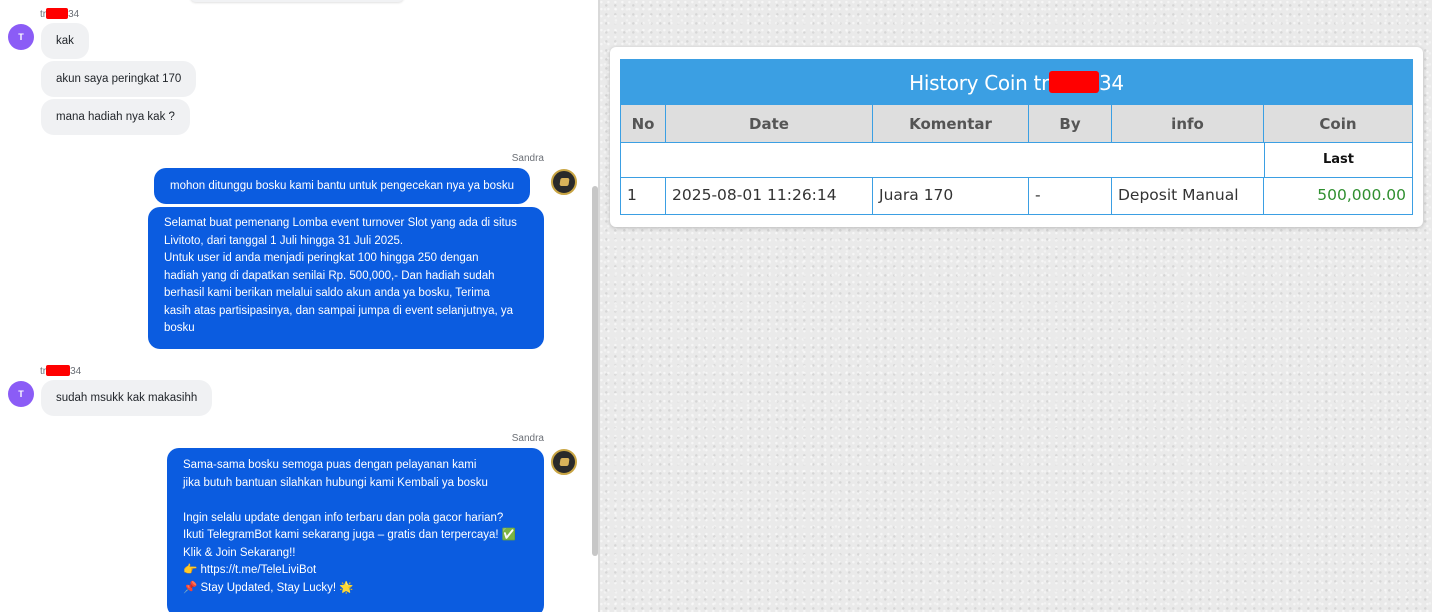  What do you see at coordinates (643, 123) in the screenshot?
I see `column-header-no: No` at bounding box center [643, 123].